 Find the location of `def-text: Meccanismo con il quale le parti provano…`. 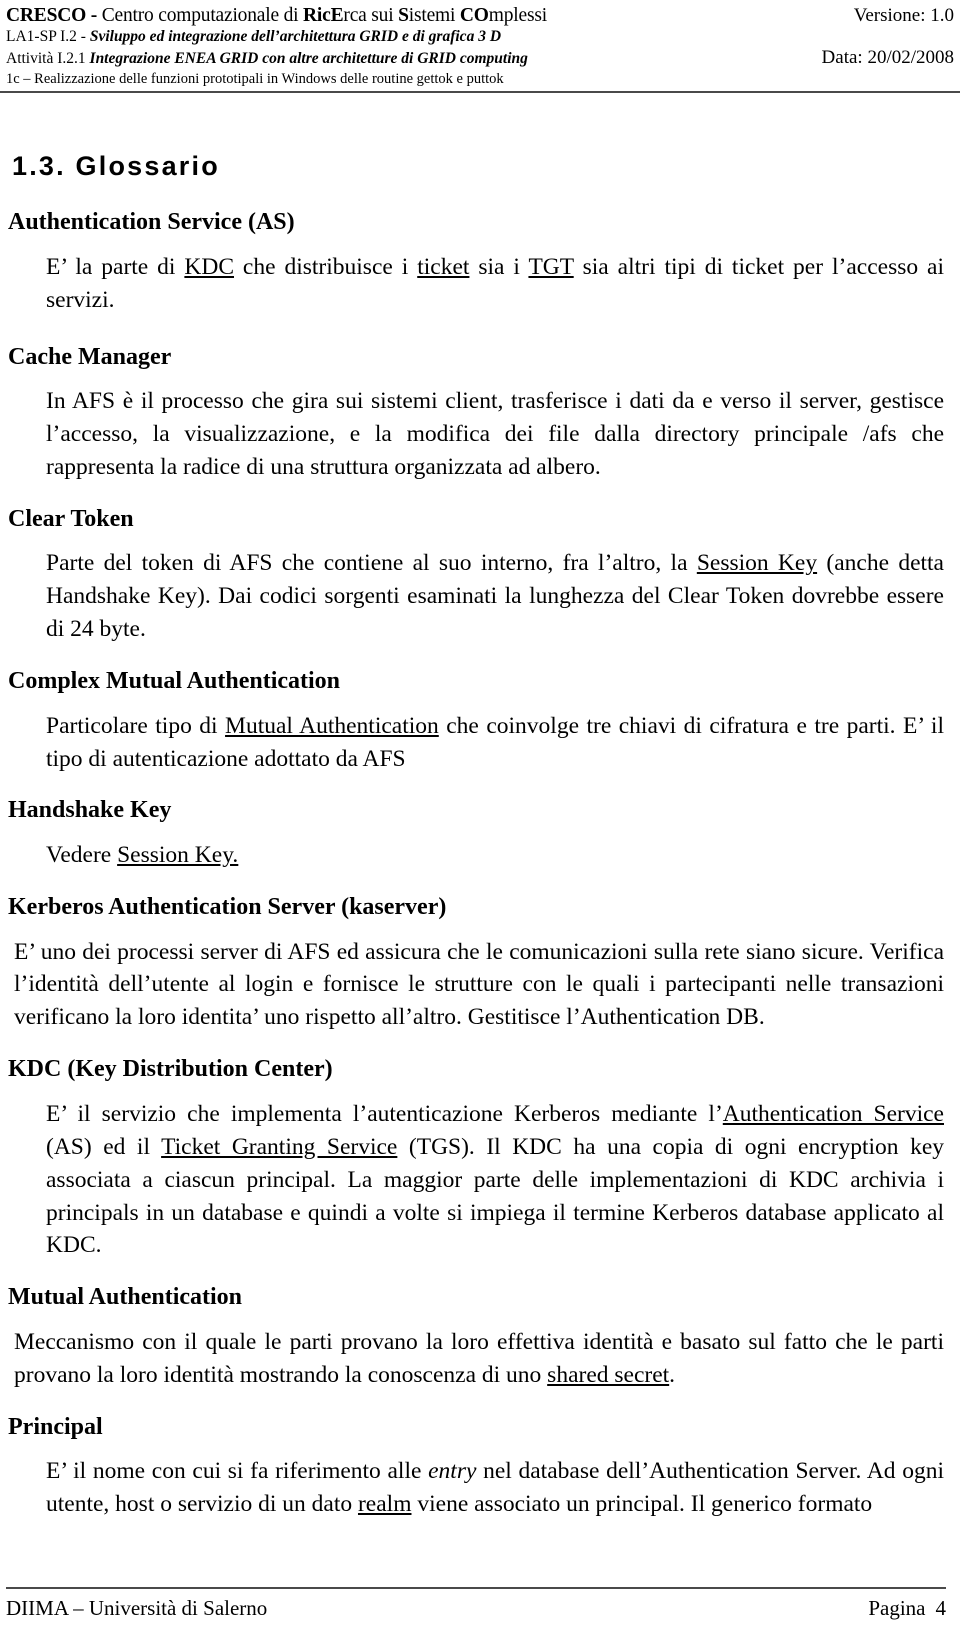

def-text: Meccanismo con il quale le parti provano… is located at coordinates (479, 1358).